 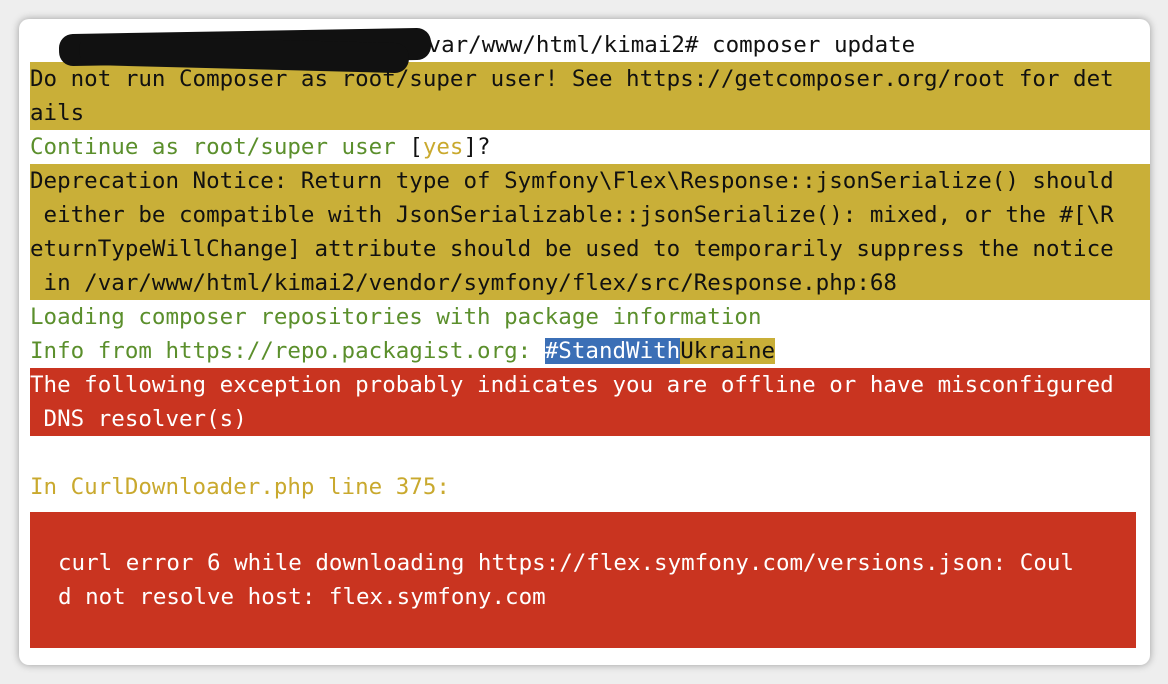 What do you see at coordinates (728, 351) in the screenshot?
I see `ukraine-highlight: Ukraine` at bounding box center [728, 351].